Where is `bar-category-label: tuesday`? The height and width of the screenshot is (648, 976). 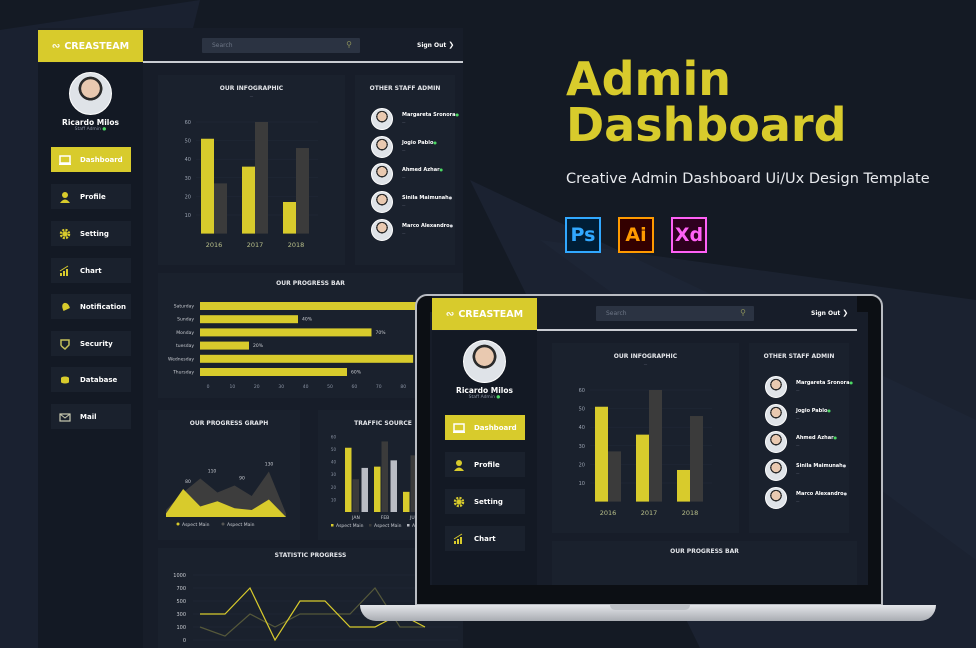
bar-category-label: tuesday is located at coordinates (185, 346).